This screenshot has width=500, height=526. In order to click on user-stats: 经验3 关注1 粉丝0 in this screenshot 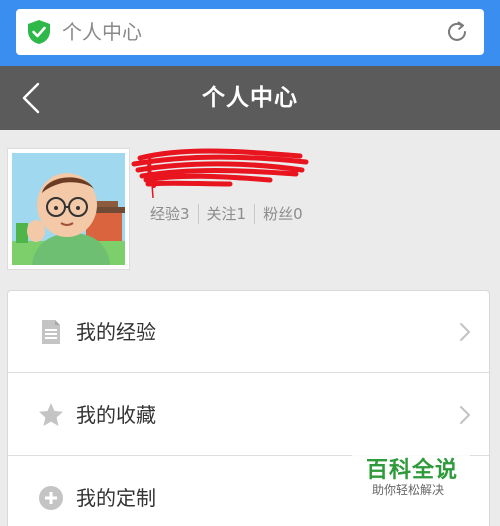, I will do `click(226, 214)`.